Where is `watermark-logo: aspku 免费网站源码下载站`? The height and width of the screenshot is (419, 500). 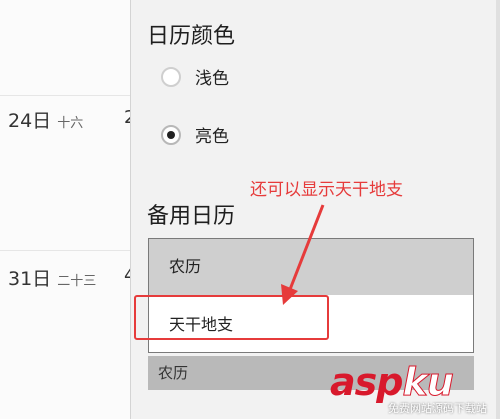
watermark-logo: aspku 免费网站源码下载站 is located at coordinates (415, 389).